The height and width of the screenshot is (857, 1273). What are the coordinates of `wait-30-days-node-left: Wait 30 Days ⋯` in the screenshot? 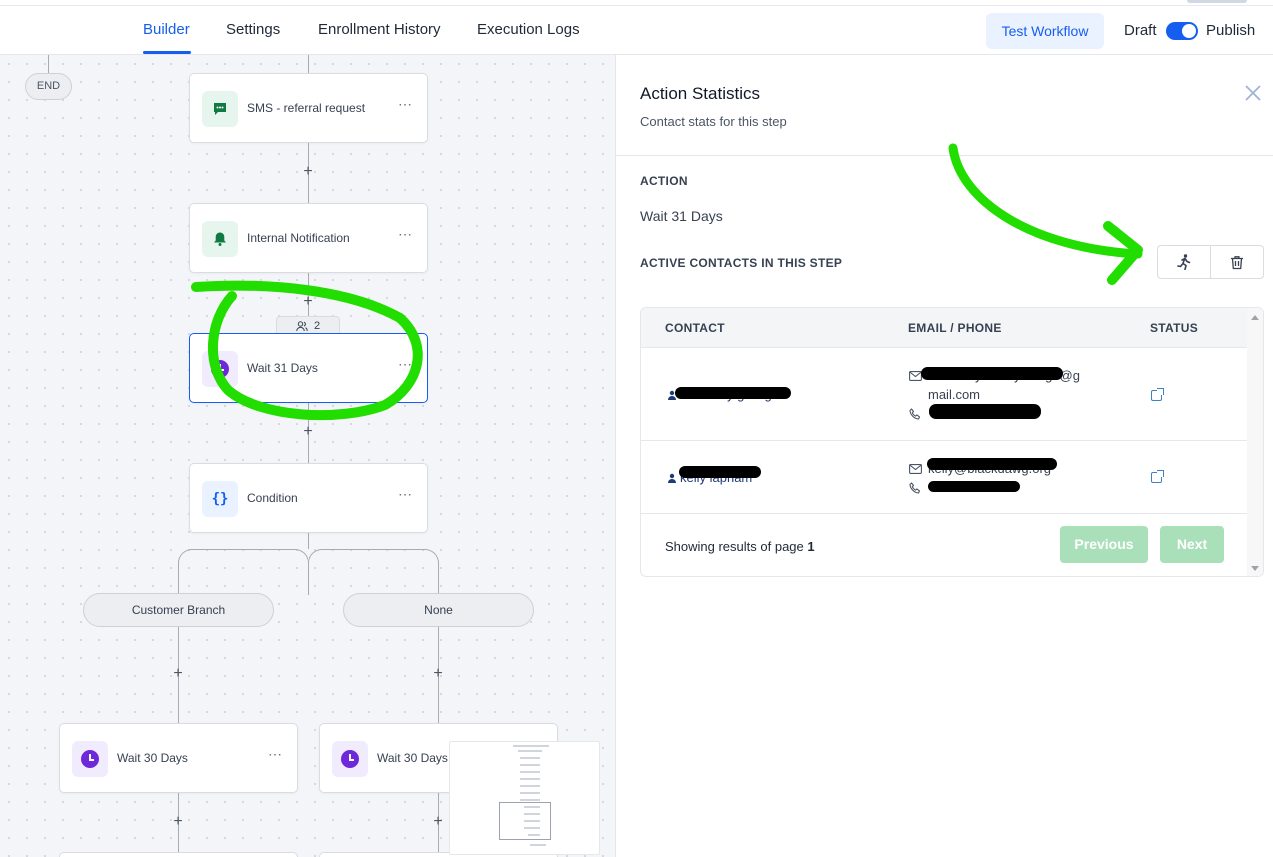 It's located at (178, 758).